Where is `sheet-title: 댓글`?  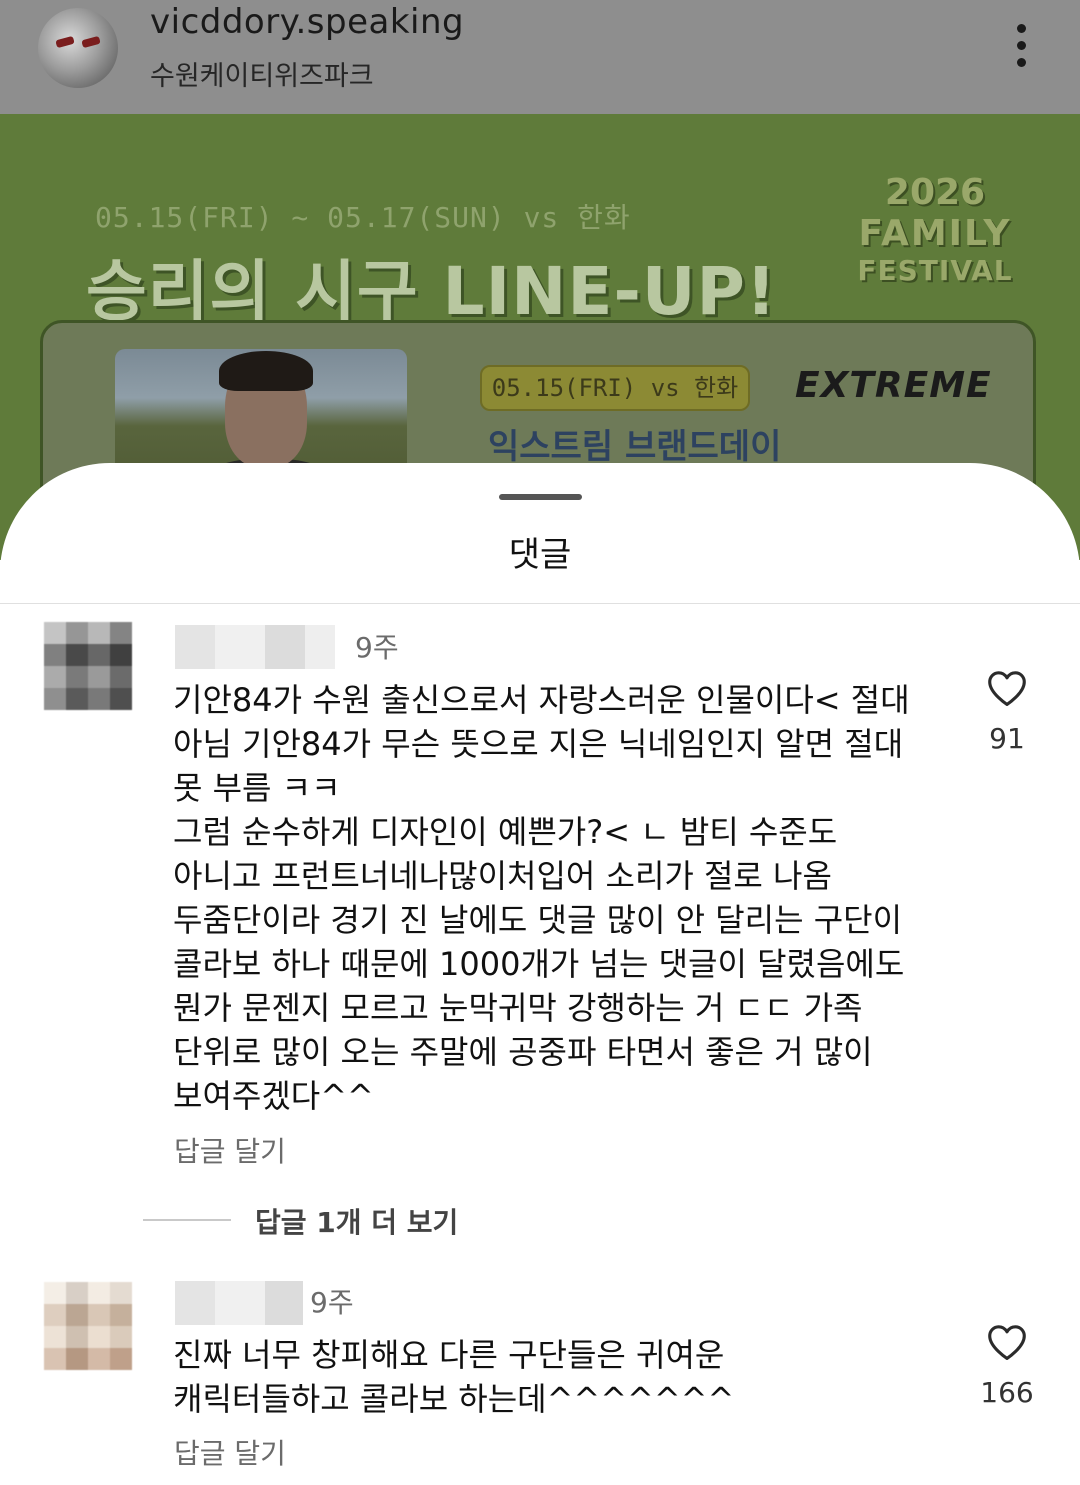 sheet-title: 댓글 is located at coordinates (540, 555).